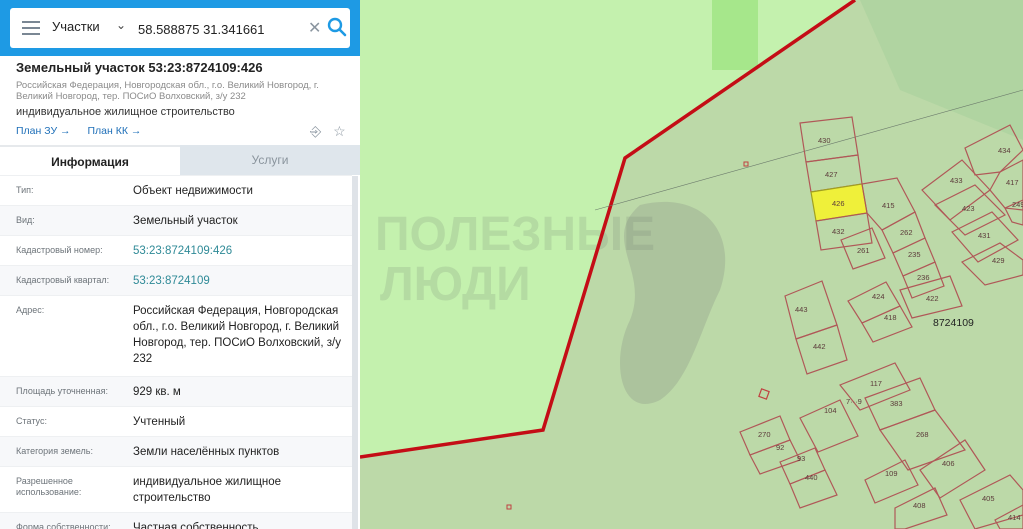  Describe the element at coordinates (896, 403) in the screenshot. I see `parcel-label: 383` at that location.